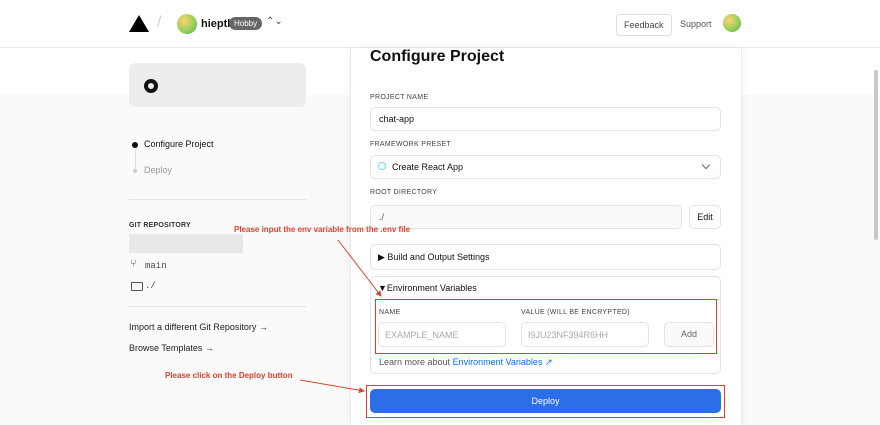 The image size is (880, 425). Describe the element at coordinates (876, 155) in the screenshot. I see `scrollbar-thumb` at that location.